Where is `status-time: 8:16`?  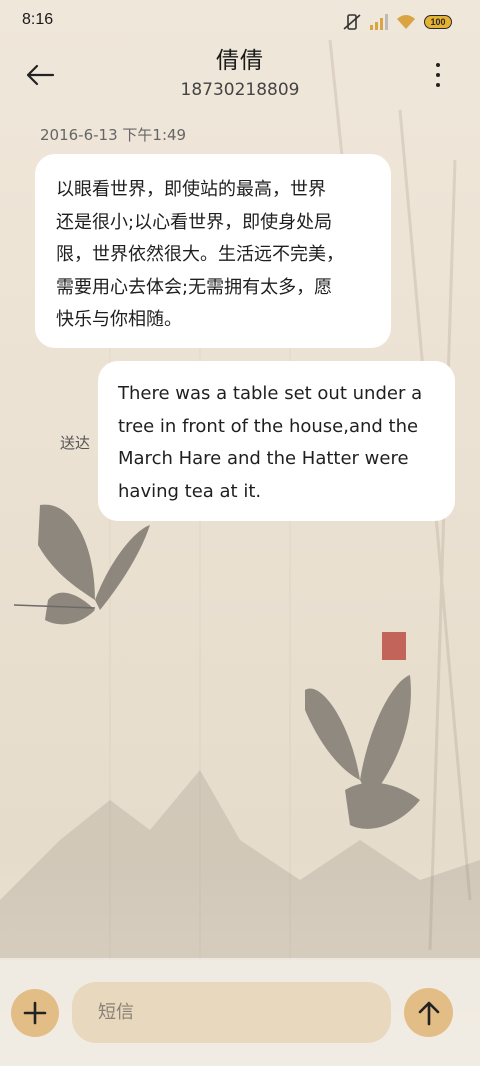
status-time: 8:16 is located at coordinates (38, 19).